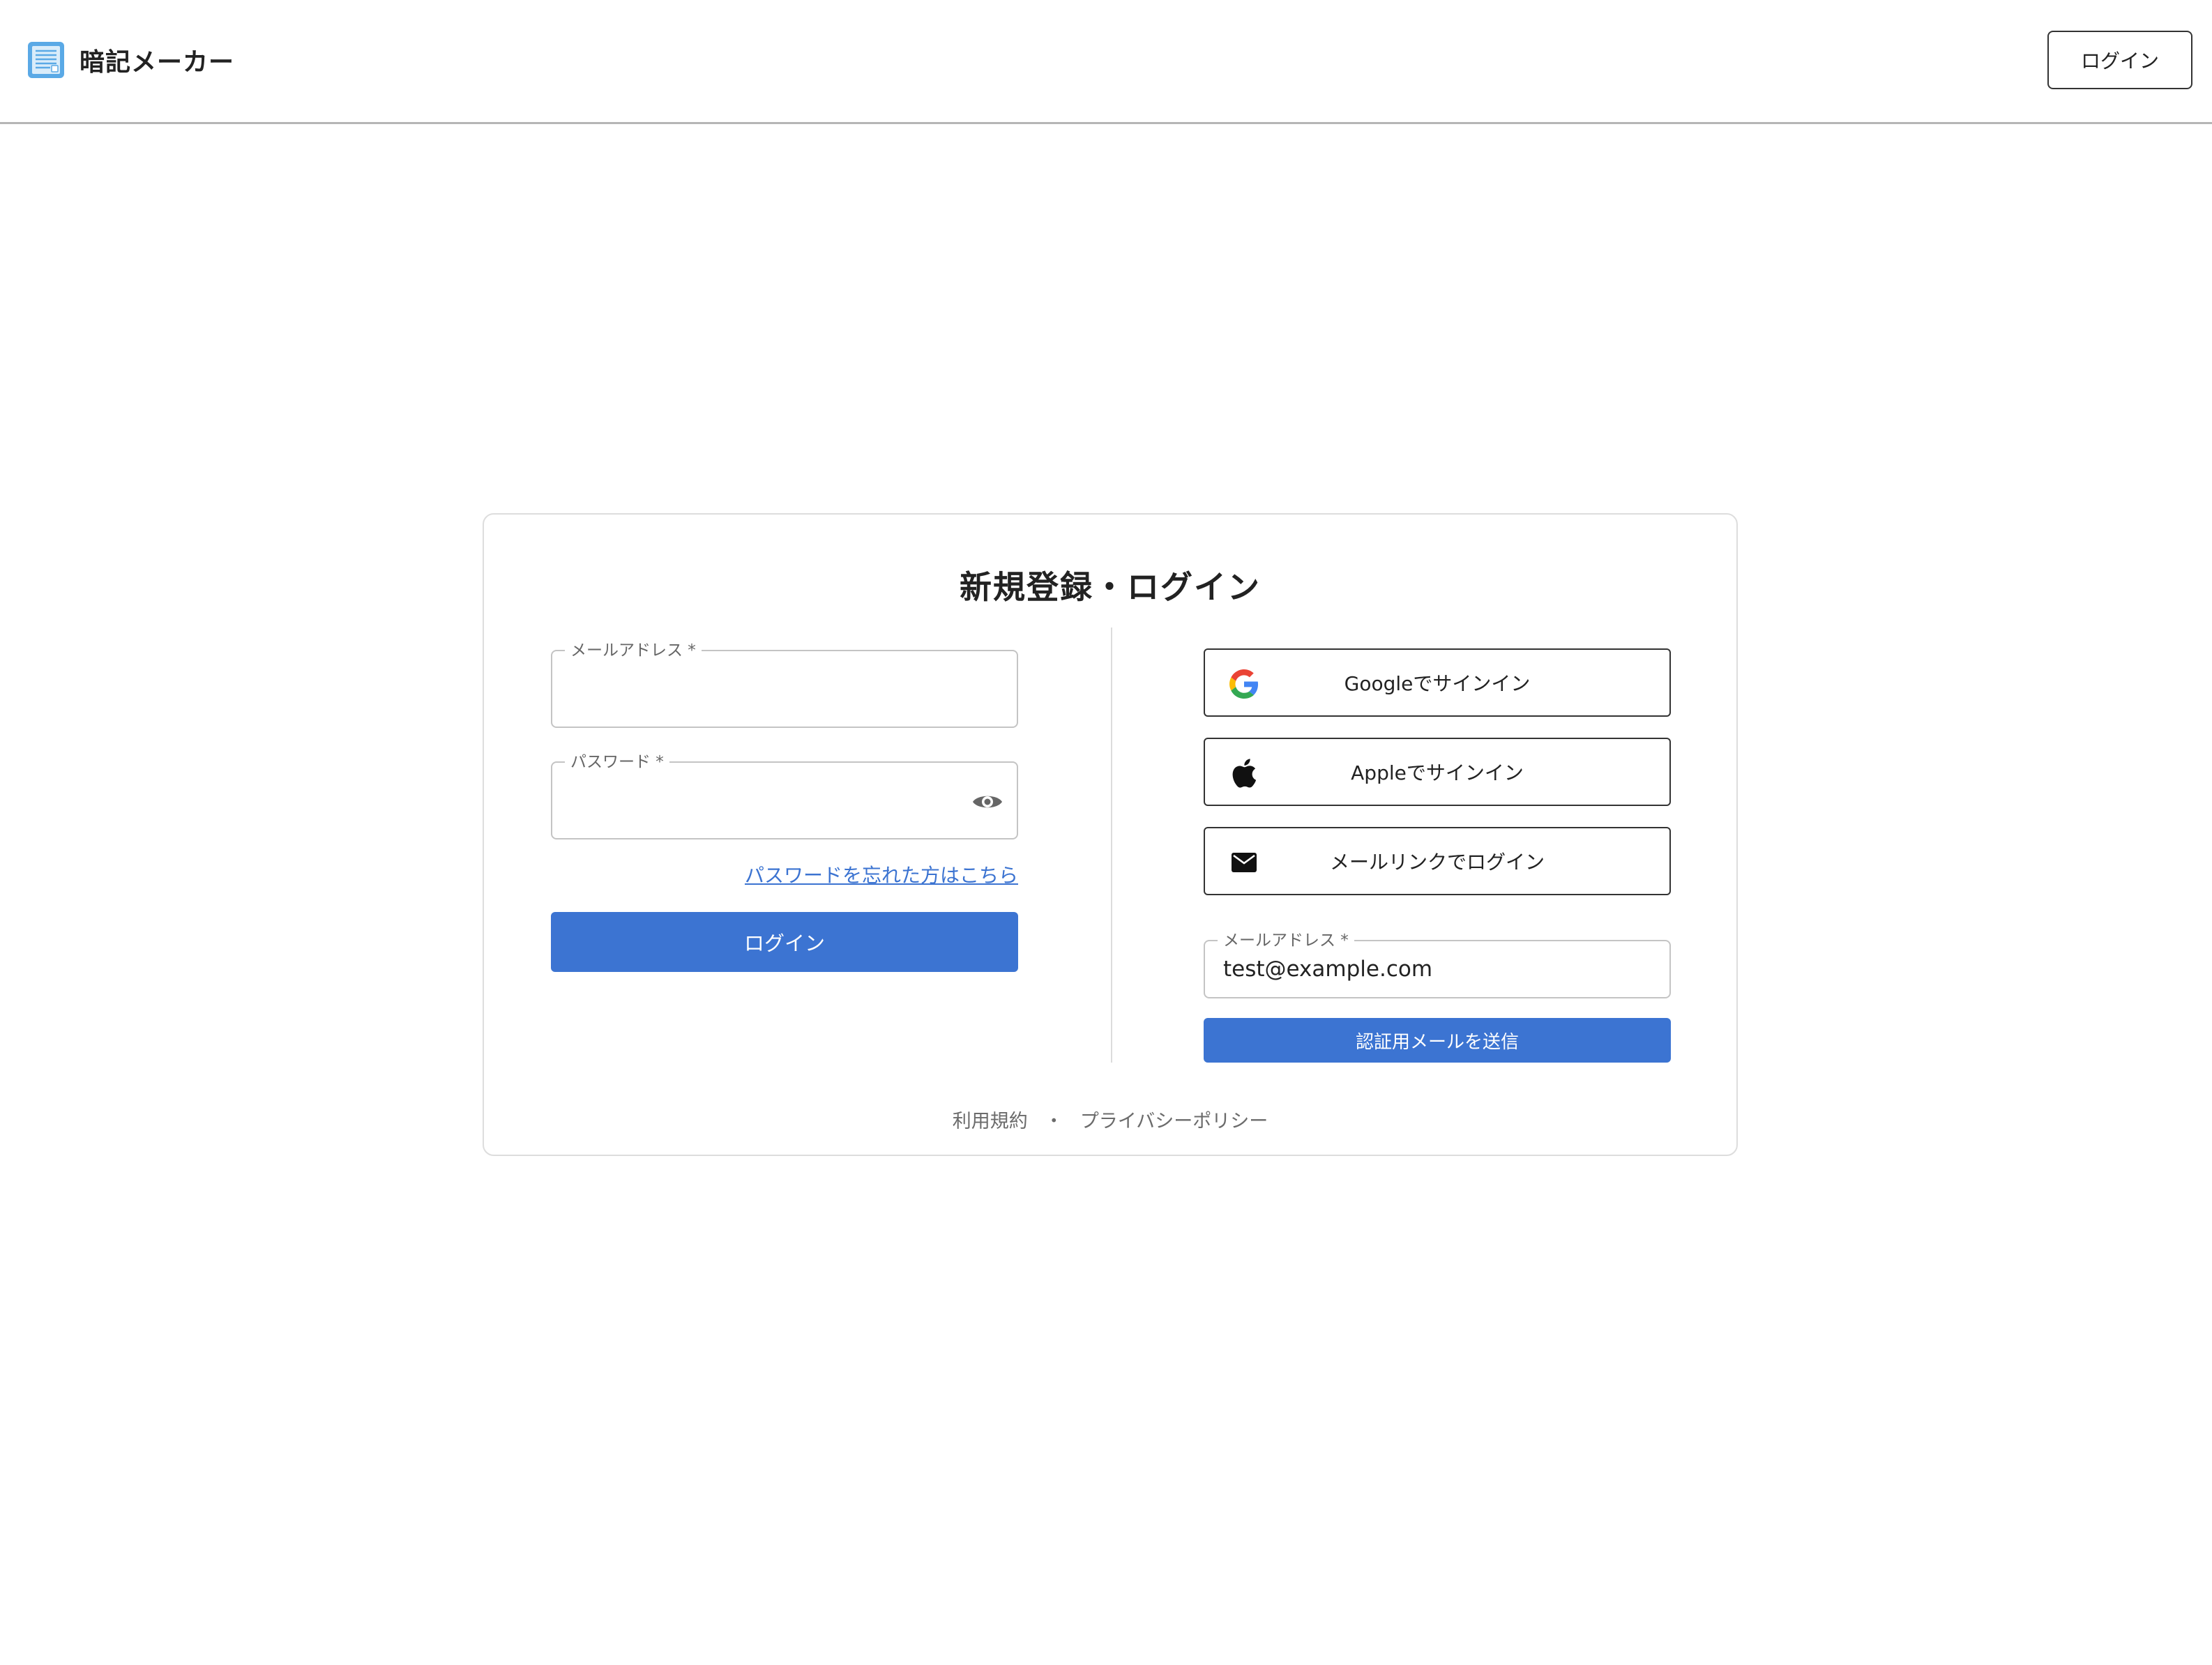  Describe the element at coordinates (784, 874) in the screenshot. I see `forgot-password-link: パスワードを忘れた方はこちら` at that location.